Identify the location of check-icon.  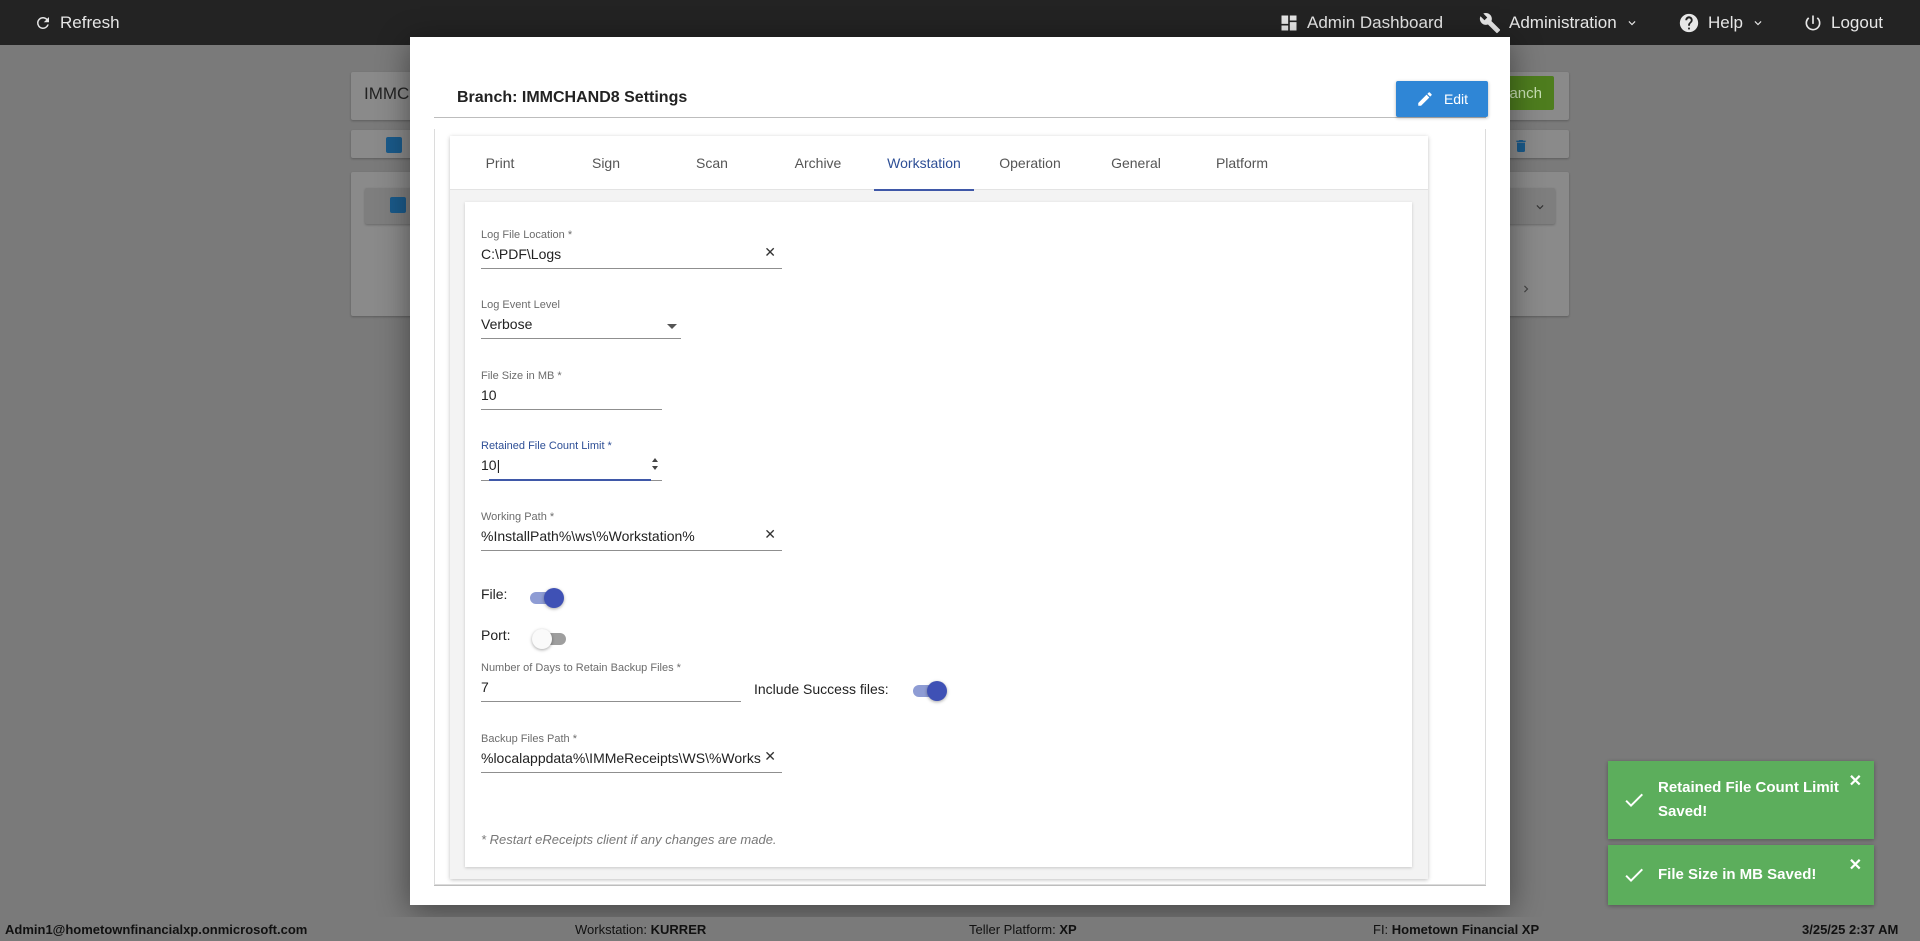
(1634, 800).